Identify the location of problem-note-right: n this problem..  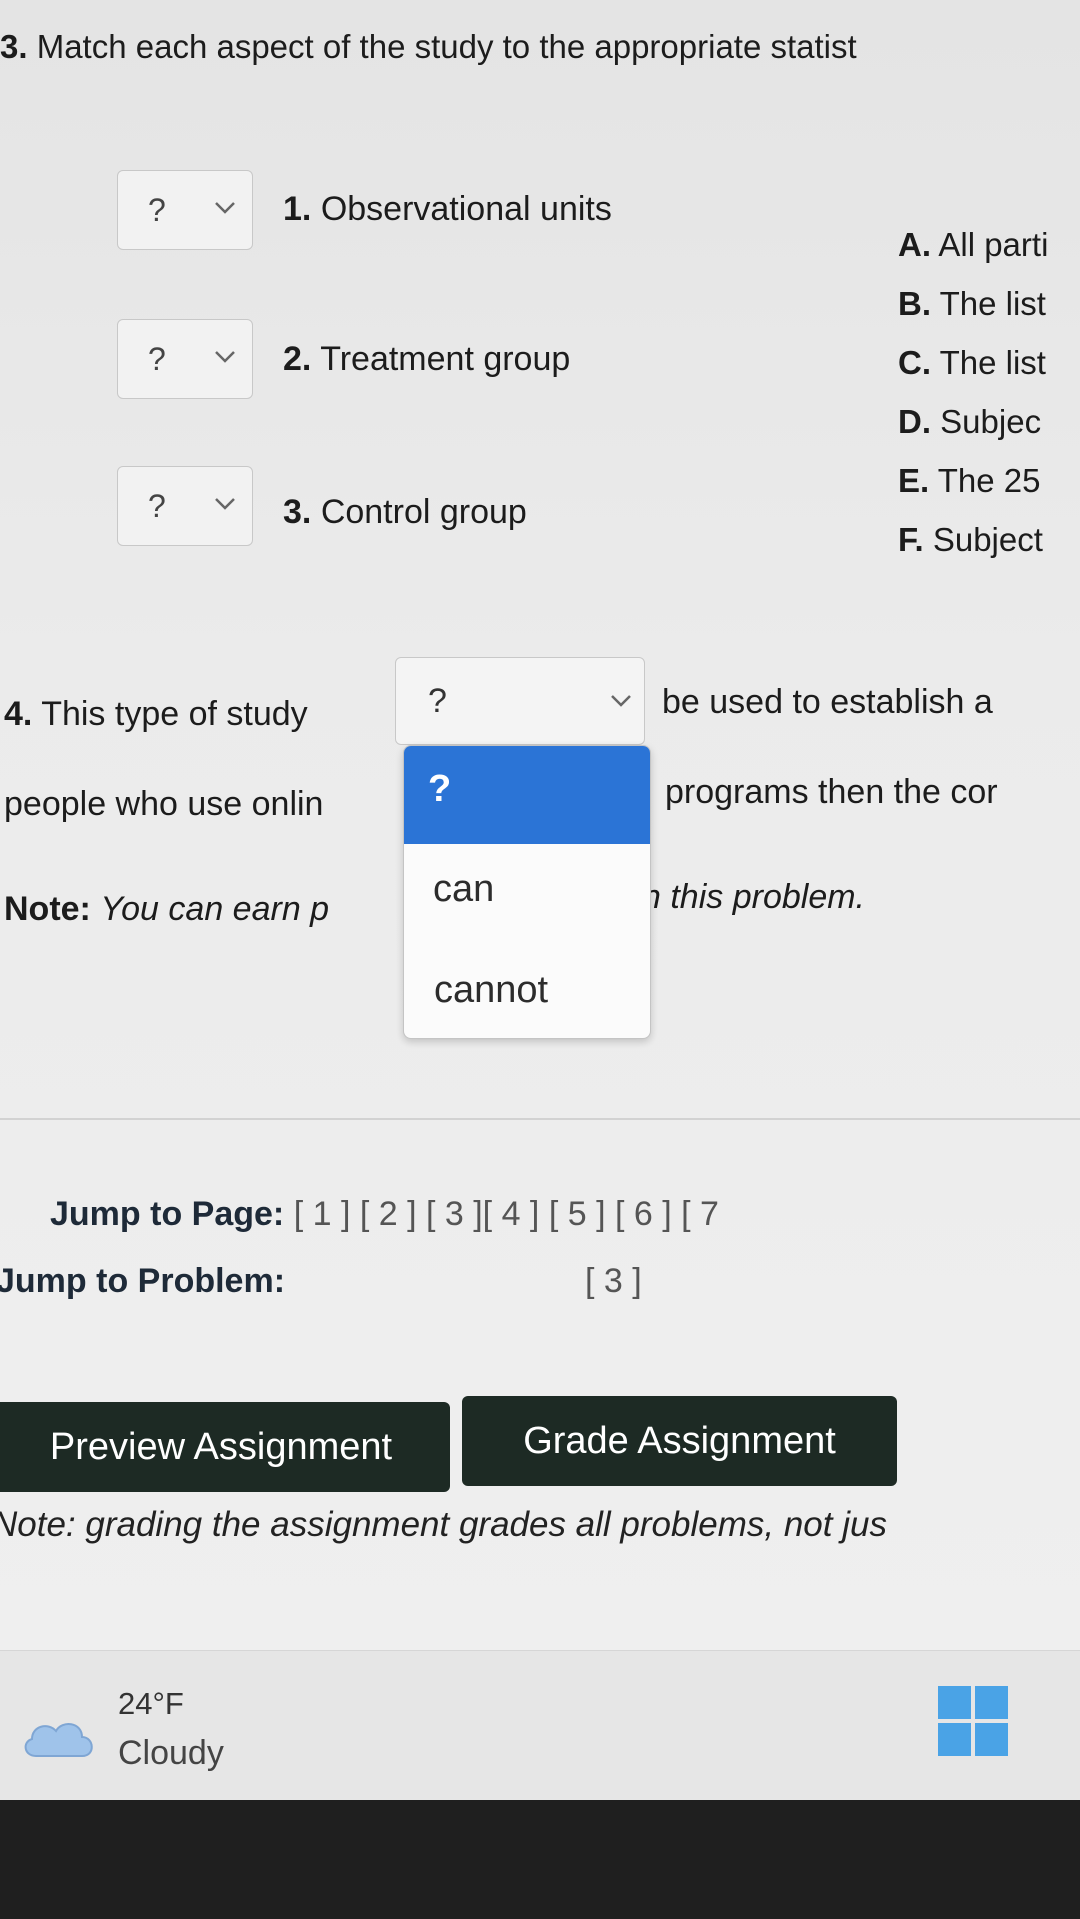
(753, 897).